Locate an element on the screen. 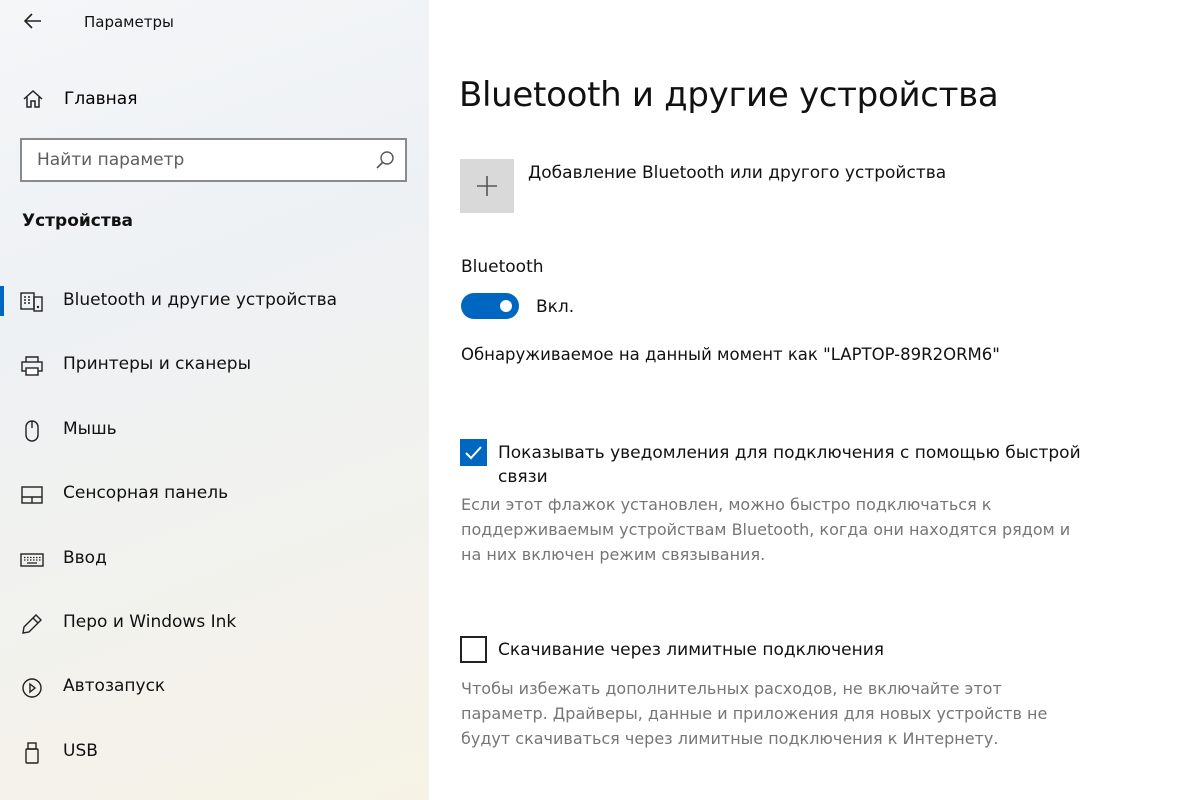  selection-indicator is located at coordinates (2, 301).